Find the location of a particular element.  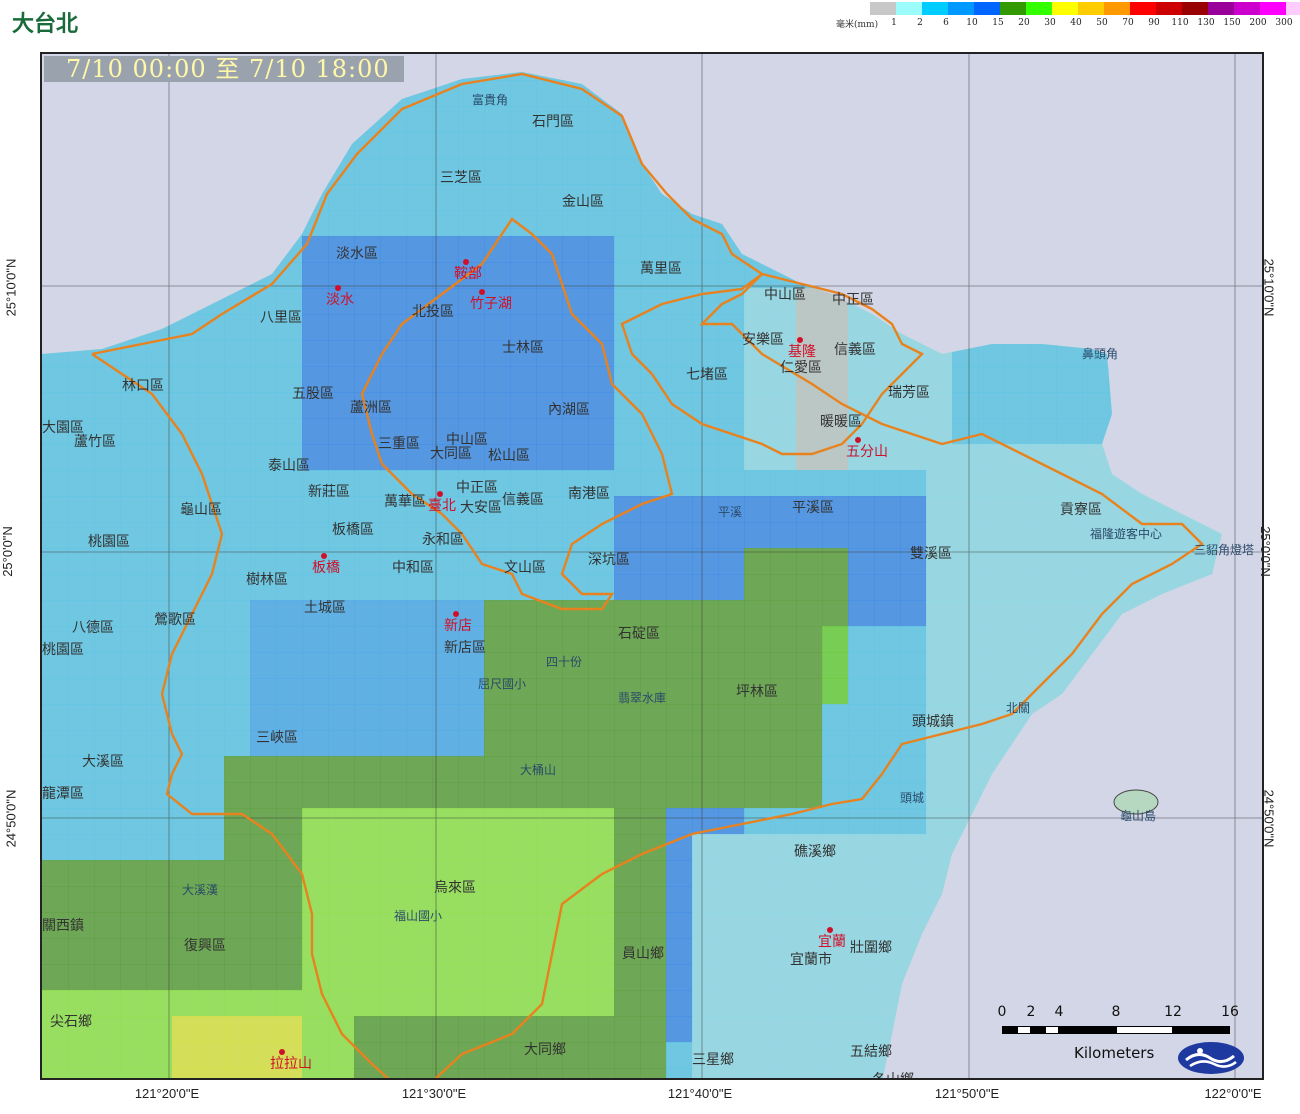

lon-label-3: 121°40'0"E is located at coordinates (700, 1093).